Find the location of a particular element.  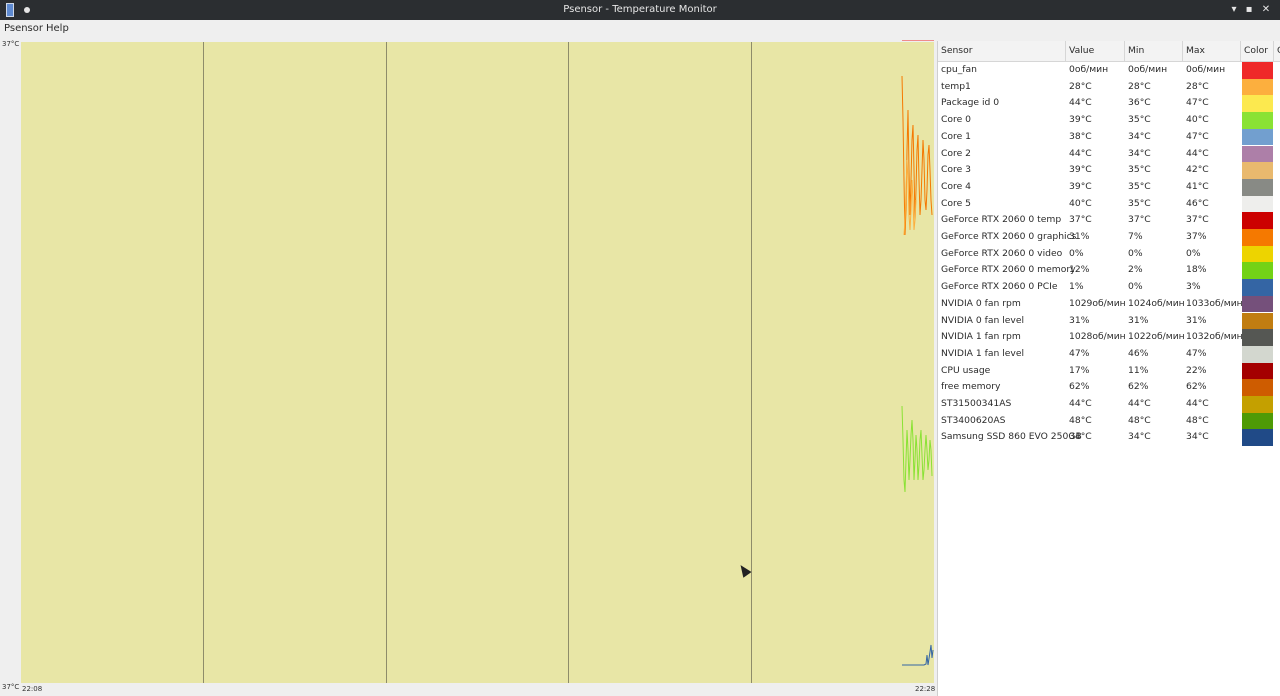

menu-help: Help is located at coordinates (57, 28).